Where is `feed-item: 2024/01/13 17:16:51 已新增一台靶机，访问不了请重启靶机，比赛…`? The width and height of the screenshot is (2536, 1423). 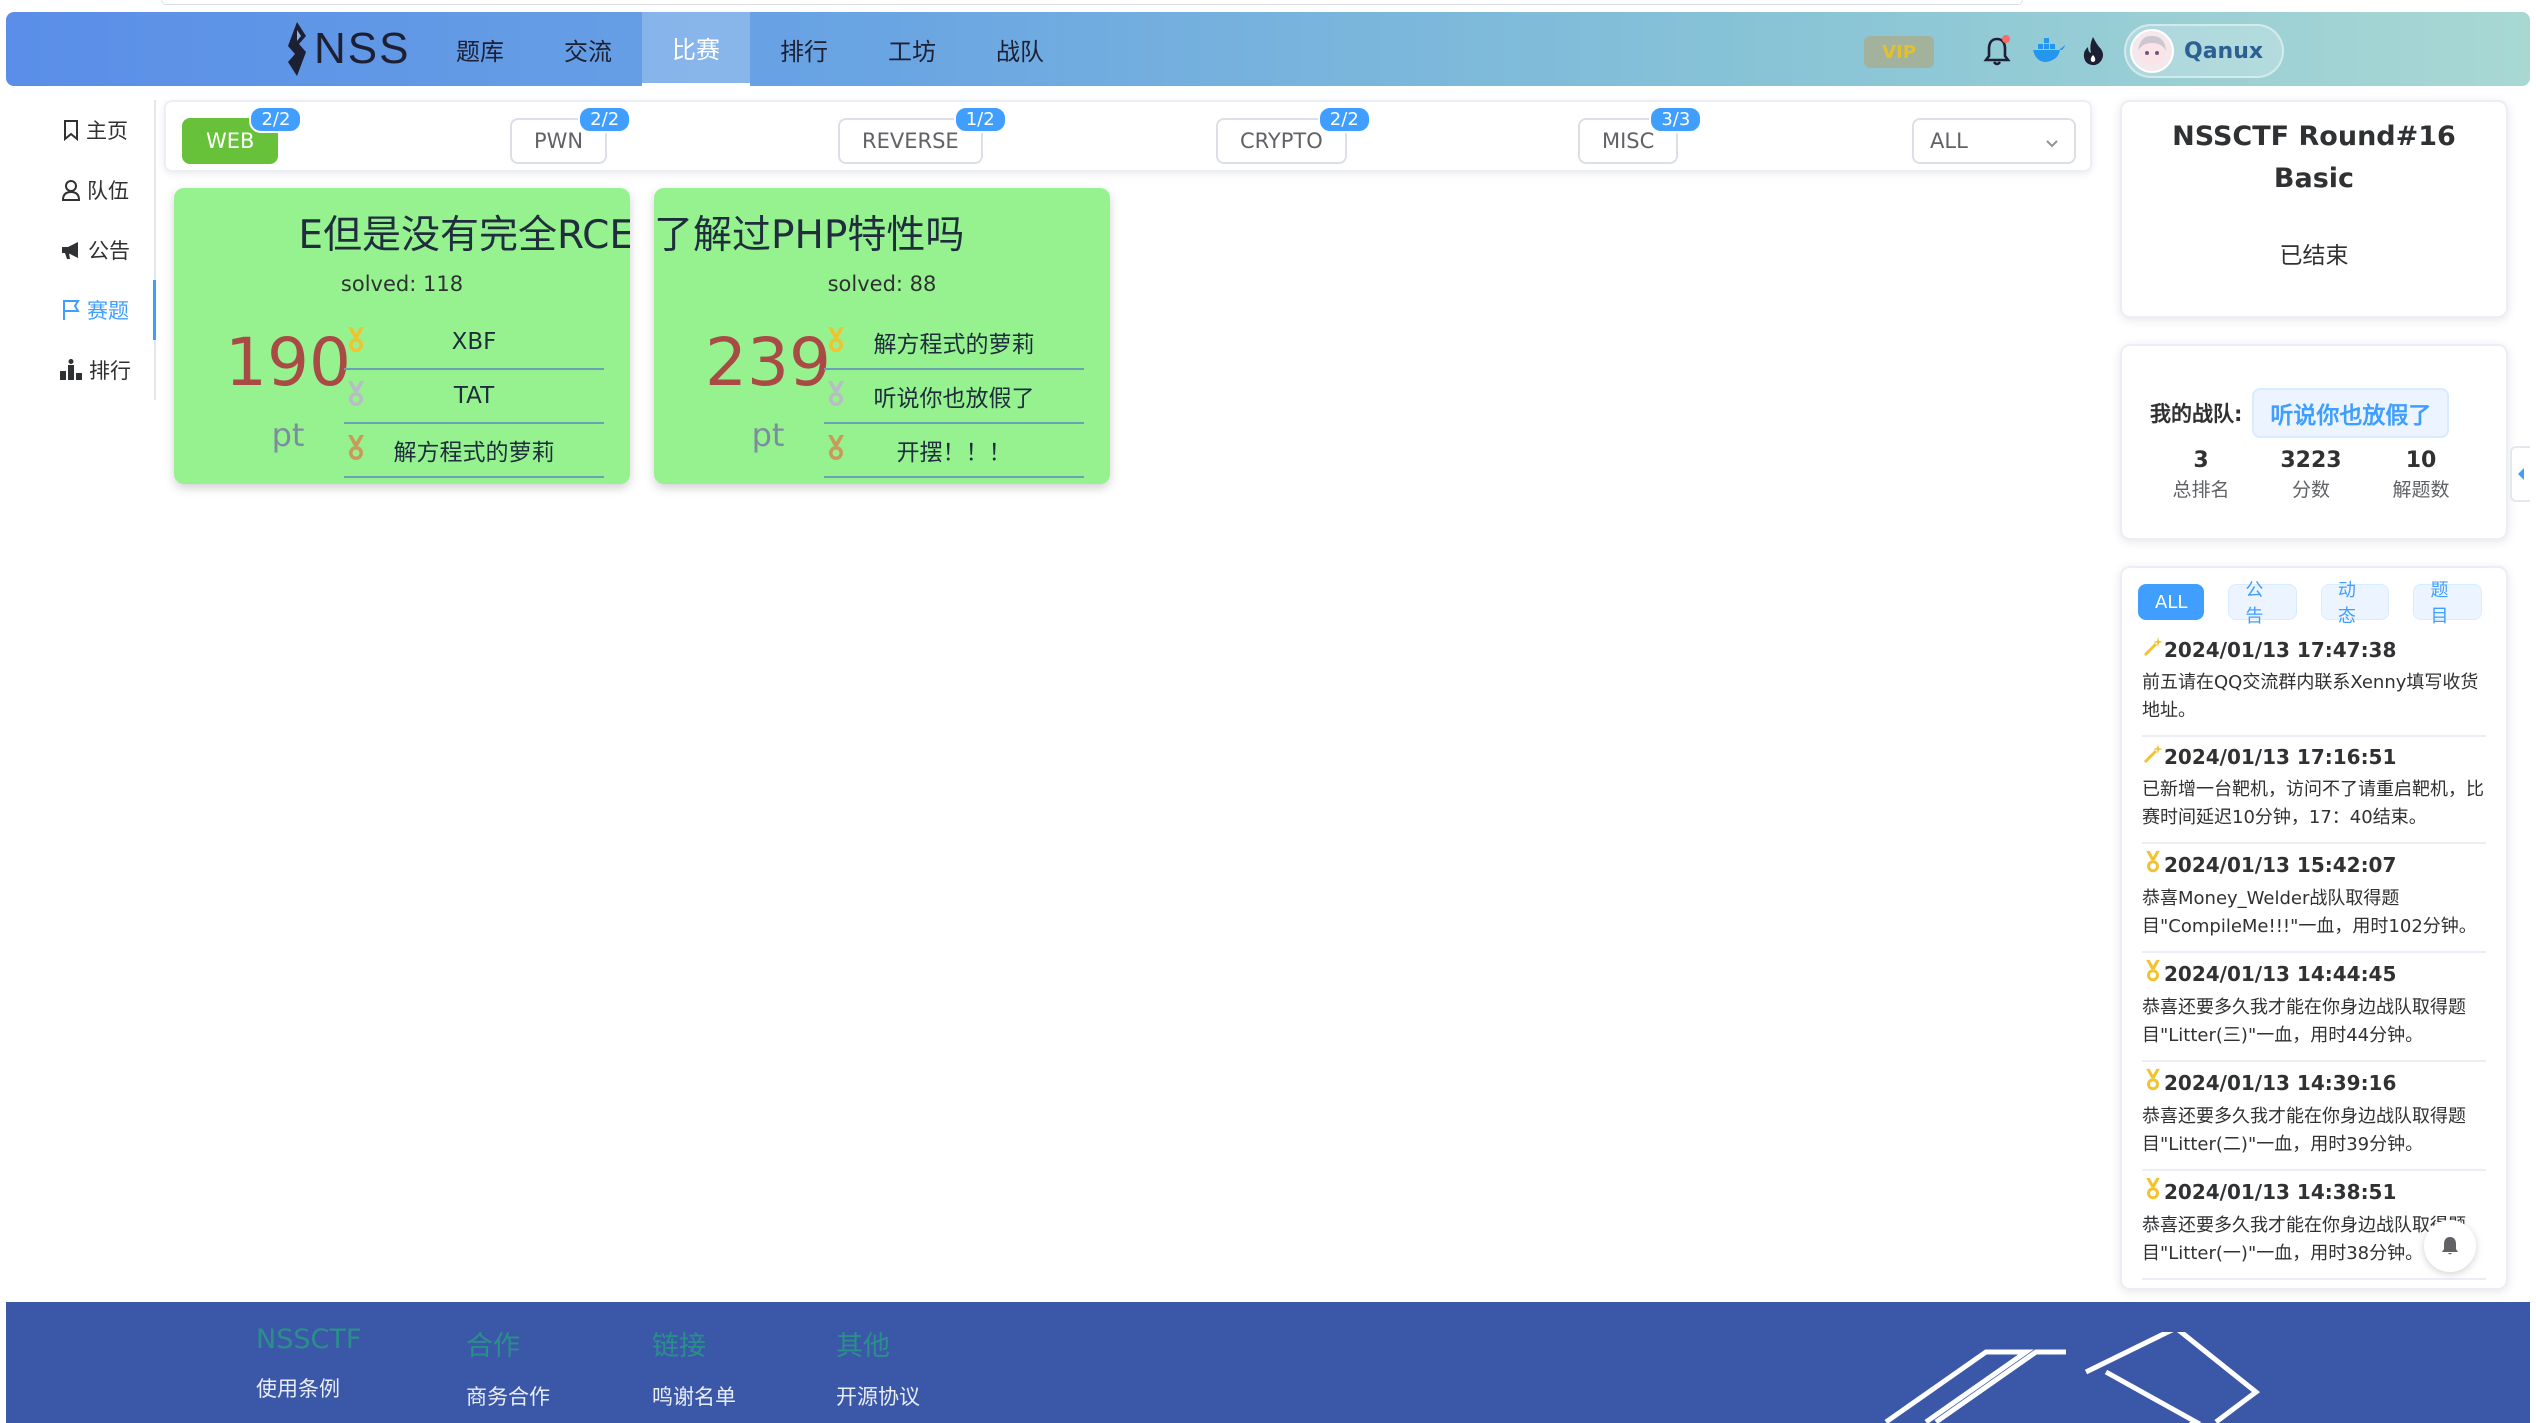 feed-item: 2024/01/13 17:16:51 已新增一台靶机，访问不了请重启靶机，比赛… is located at coordinates (2314, 790).